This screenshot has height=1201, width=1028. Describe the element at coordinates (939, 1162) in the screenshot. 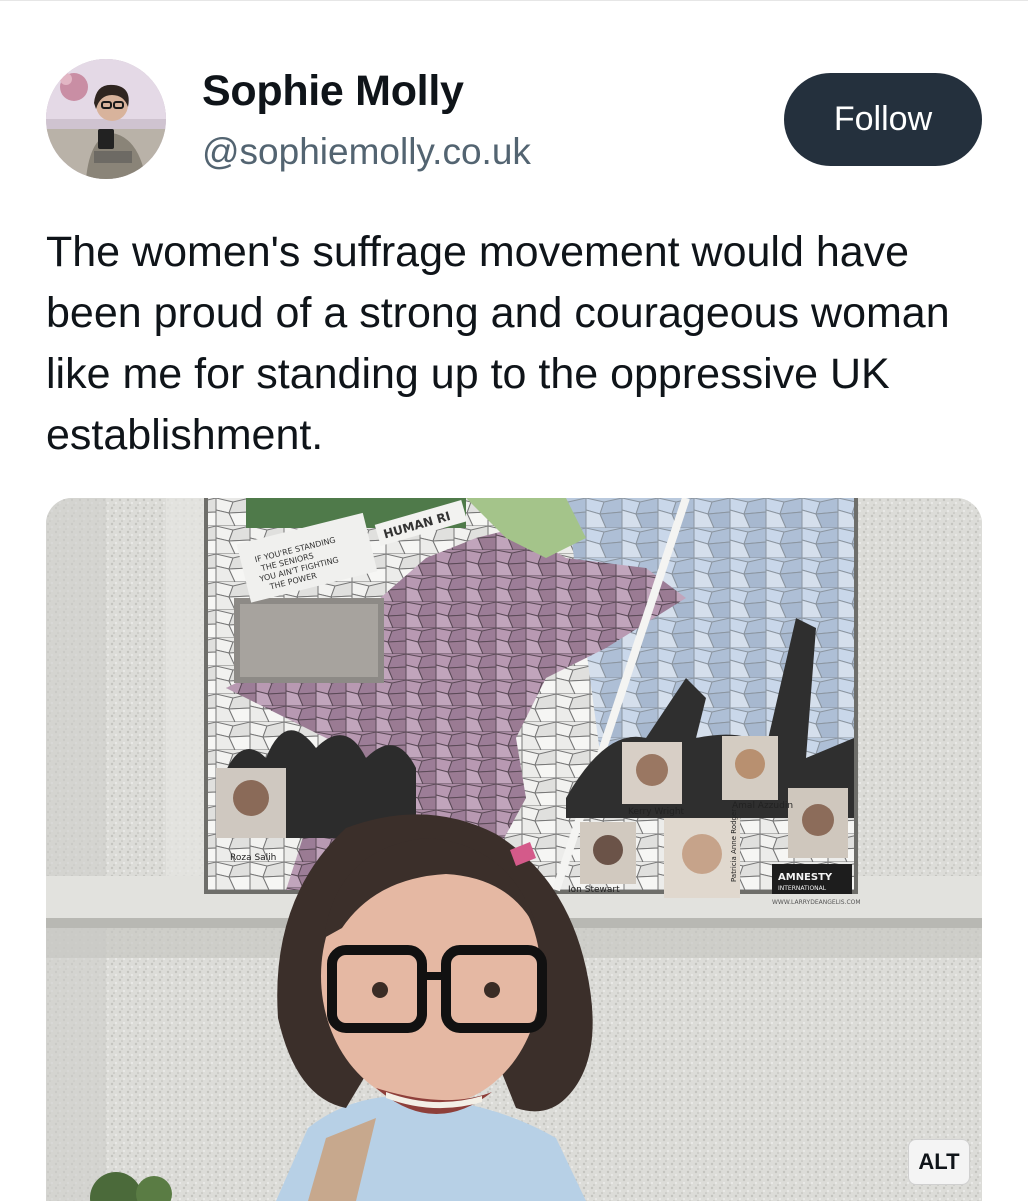

I see `alt-text-badge: ALT` at that location.